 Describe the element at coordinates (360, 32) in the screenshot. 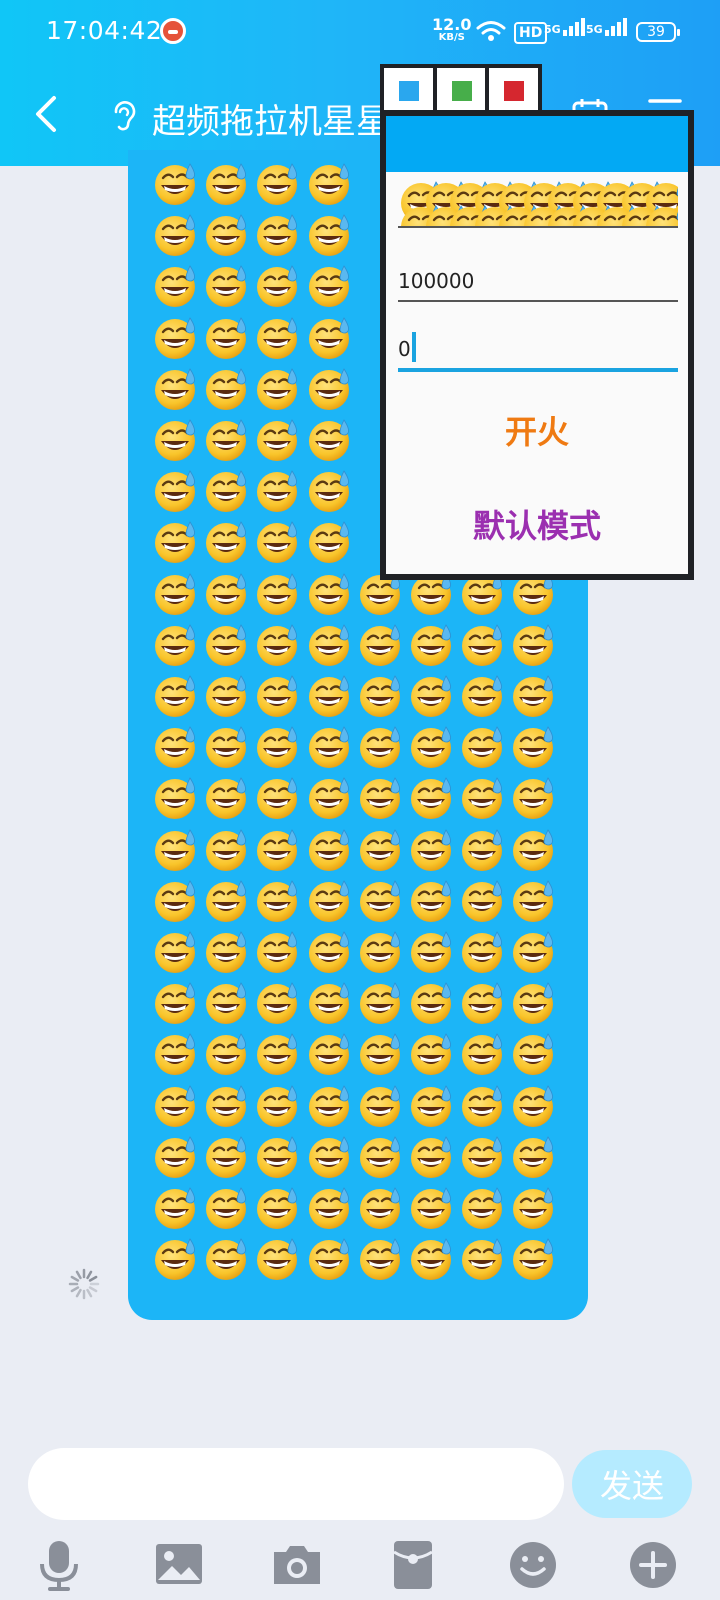

I see `status-bar: 17:04:42 12.0 KB/S HD 5G 5G 39` at that location.